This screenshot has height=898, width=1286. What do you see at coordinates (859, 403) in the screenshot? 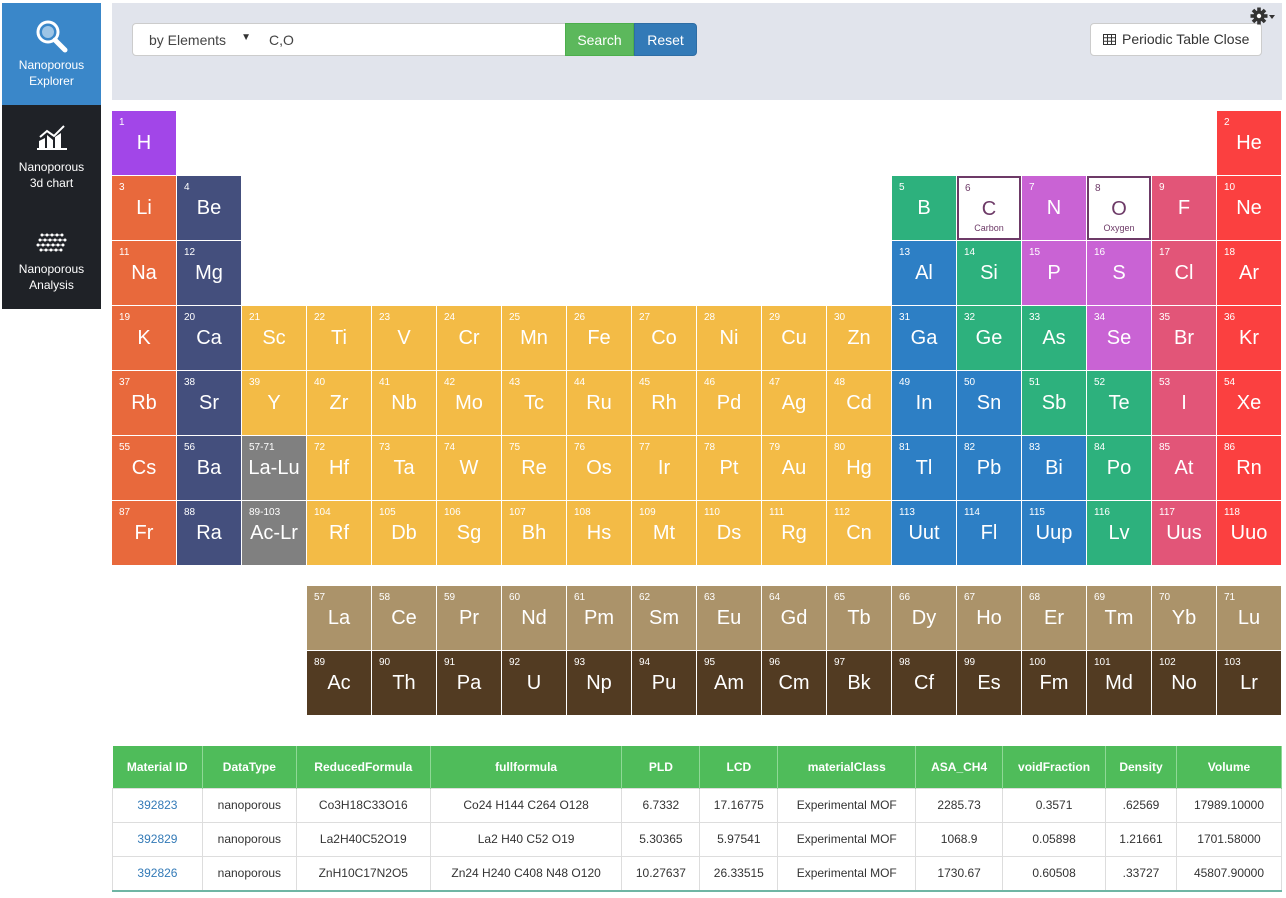
I see `element-cd: 48 Cd` at bounding box center [859, 403].